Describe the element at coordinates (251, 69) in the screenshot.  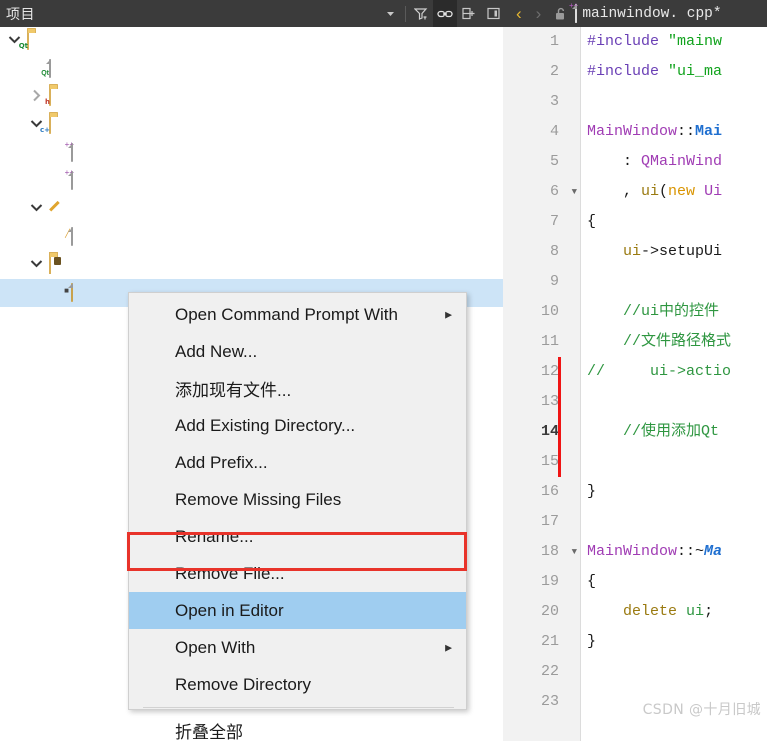
I see `tree-item-02-qtsource-pro: Qt` at that location.